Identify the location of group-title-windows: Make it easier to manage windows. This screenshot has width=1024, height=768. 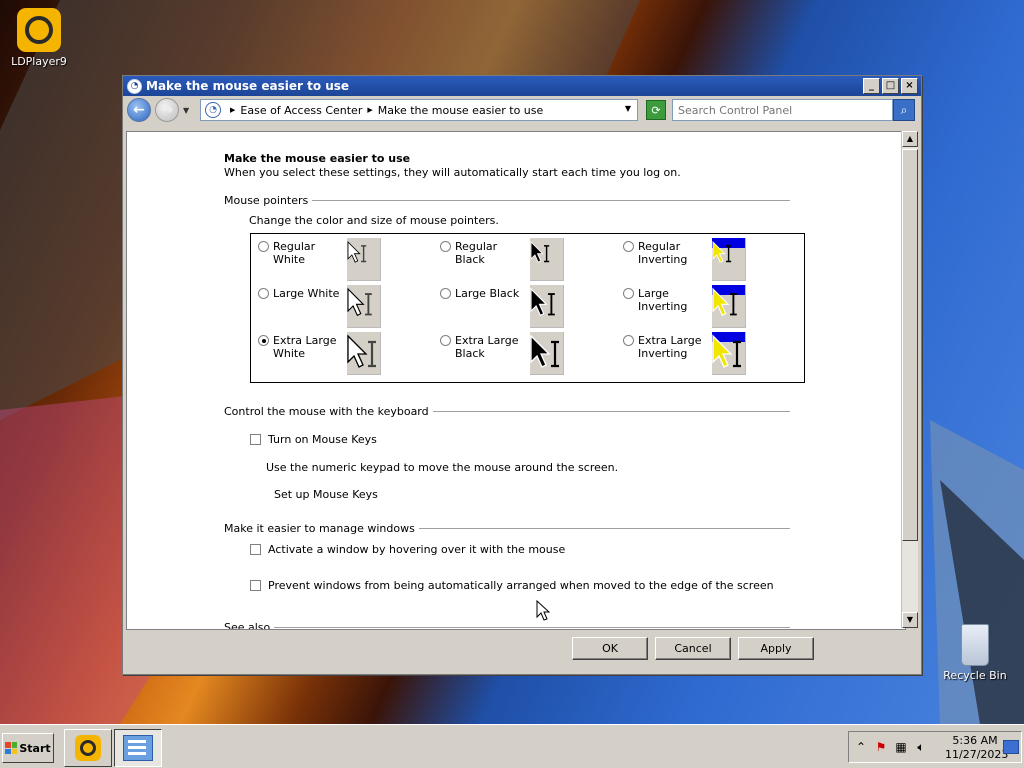
(319, 528).